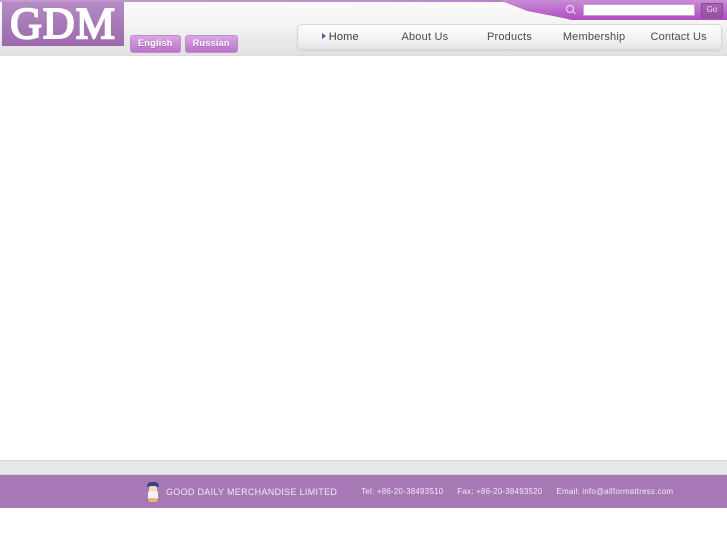  Describe the element at coordinates (363, 467) in the screenshot. I see `footer-divider` at that location.